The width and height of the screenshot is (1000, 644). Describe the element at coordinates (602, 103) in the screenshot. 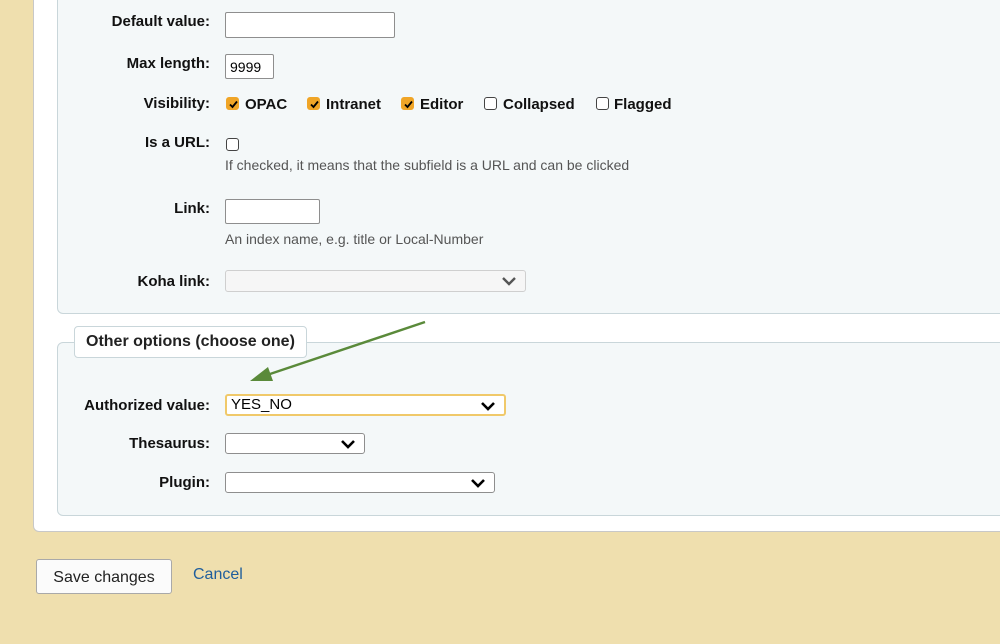

I see `flagged-checkbox` at that location.